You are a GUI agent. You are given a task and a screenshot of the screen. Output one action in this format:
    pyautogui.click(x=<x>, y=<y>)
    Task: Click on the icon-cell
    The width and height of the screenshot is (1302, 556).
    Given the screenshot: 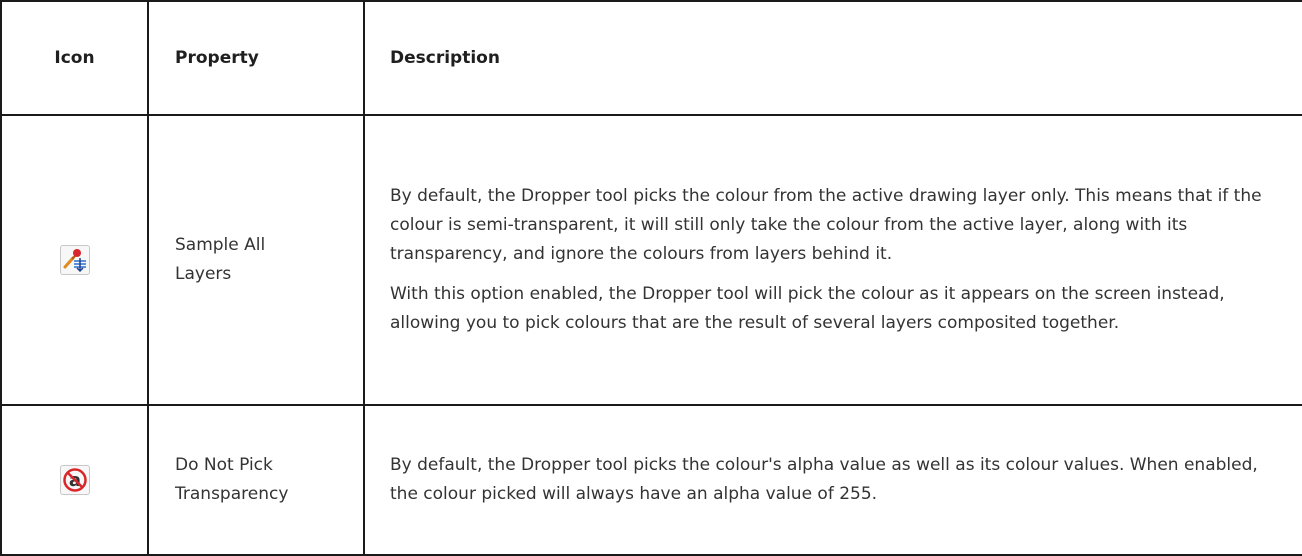 What is the action you would take?
    pyautogui.click(x=74, y=260)
    